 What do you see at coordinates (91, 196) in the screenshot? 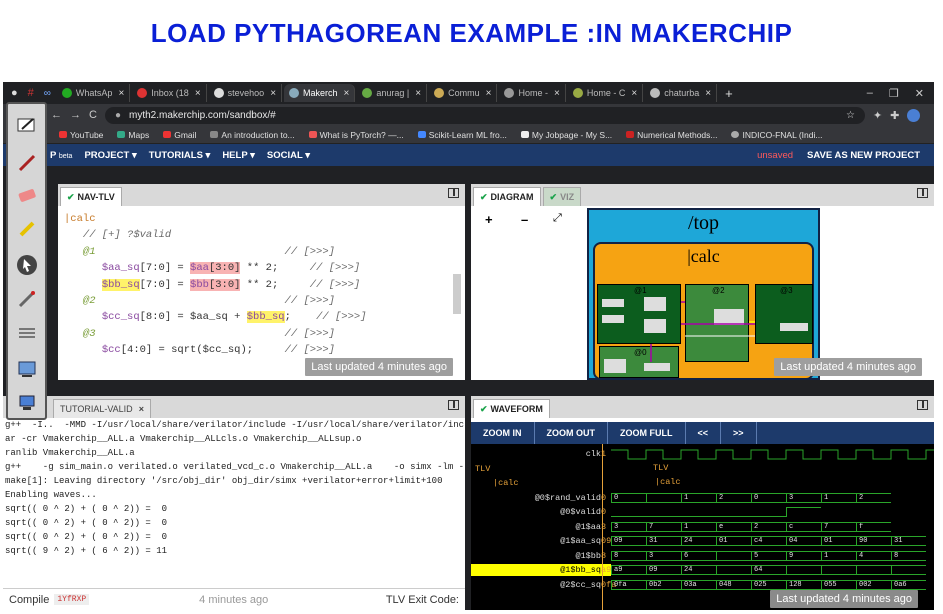
I see `tab-nav-tlv: ✔ NAV-TLV` at bounding box center [91, 196].